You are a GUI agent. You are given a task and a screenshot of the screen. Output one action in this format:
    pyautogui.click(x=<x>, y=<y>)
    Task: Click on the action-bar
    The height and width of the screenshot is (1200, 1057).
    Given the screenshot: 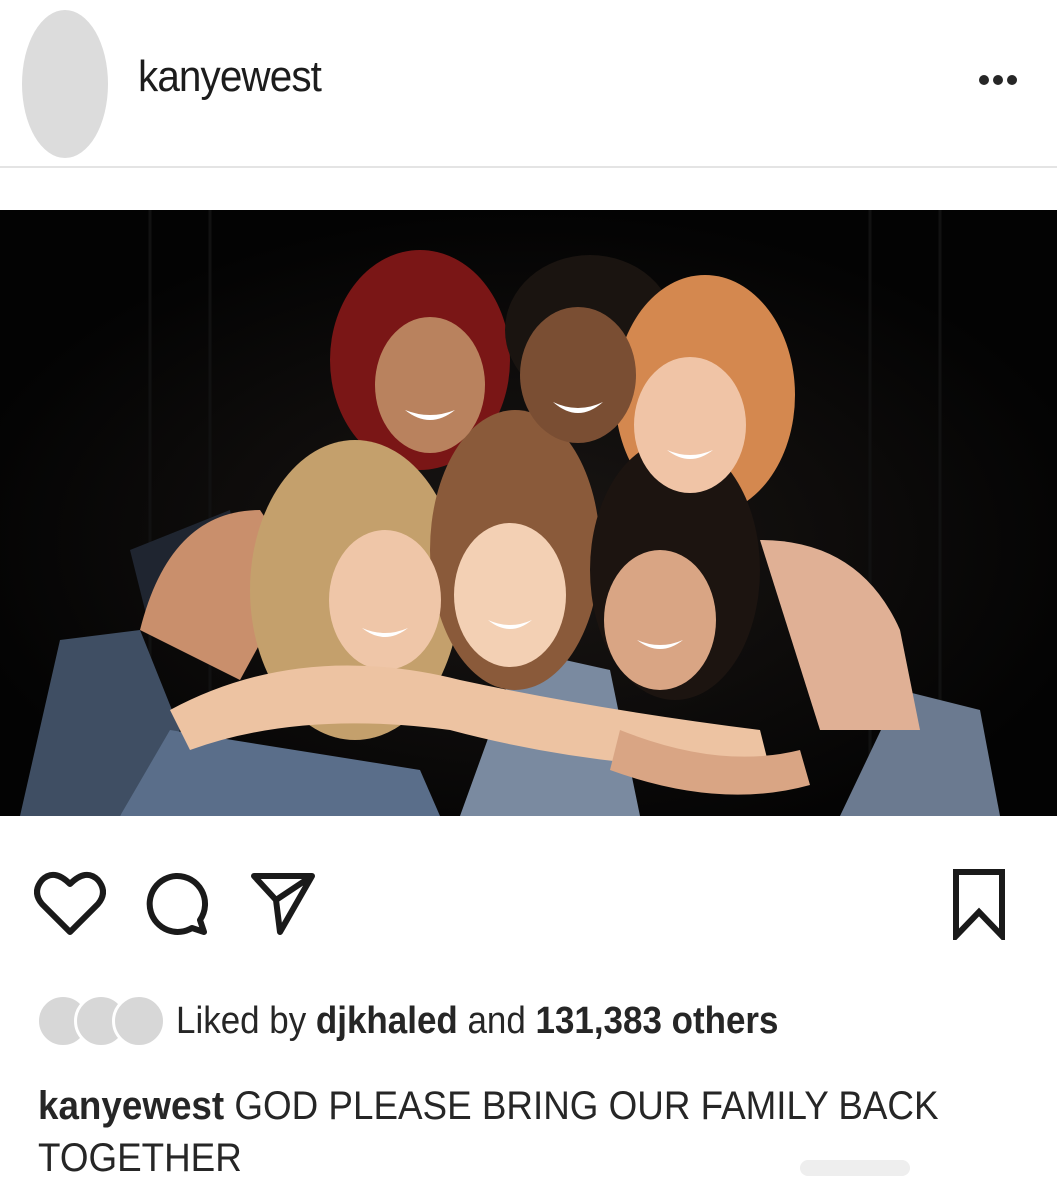 What is the action you would take?
    pyautogui.click(x=528, y=896)
    